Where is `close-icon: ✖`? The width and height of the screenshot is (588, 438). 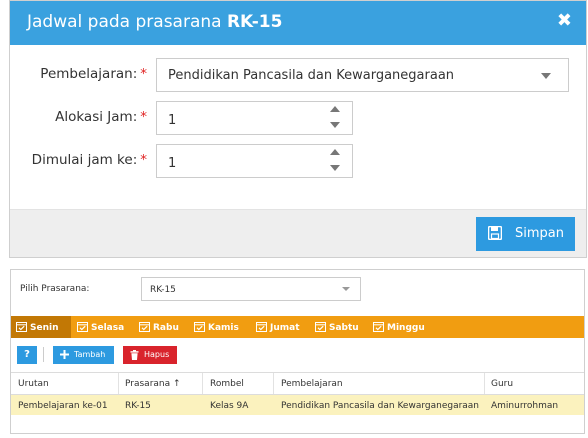 close-icon: ✖ is located at coordinates (564, 21).